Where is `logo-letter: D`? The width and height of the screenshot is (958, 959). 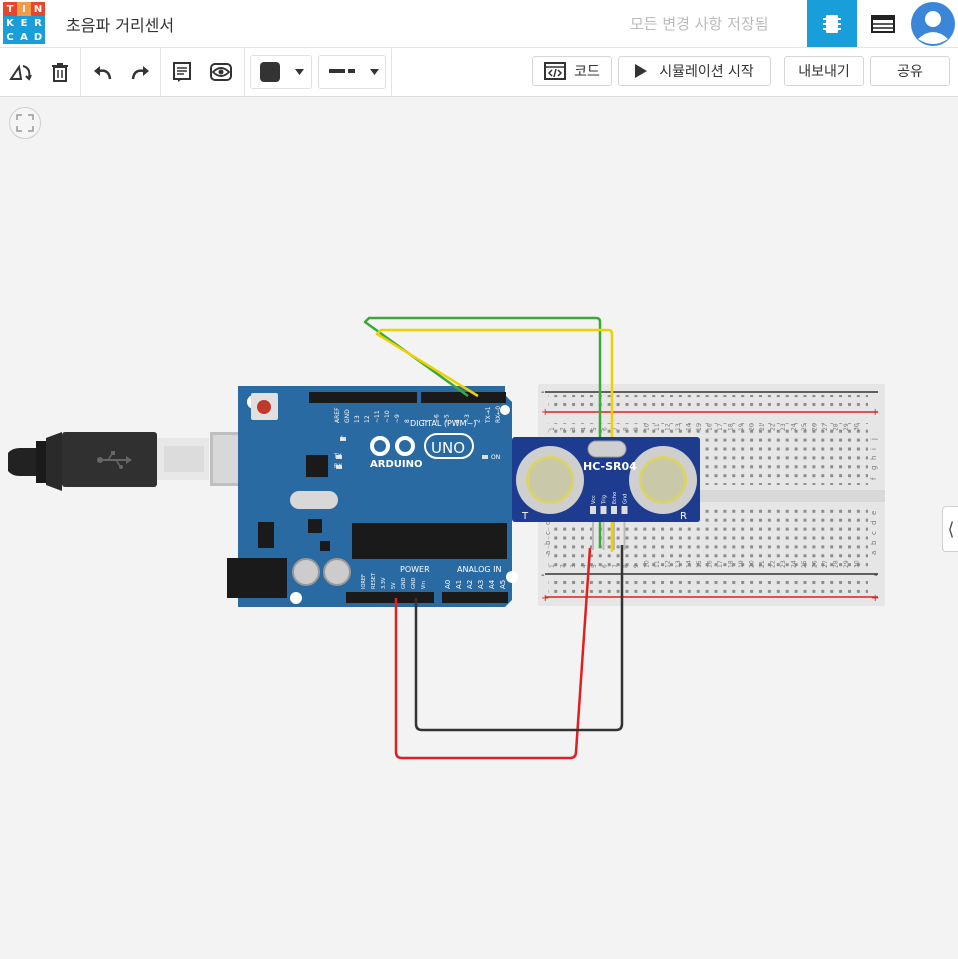
logo-letter: D is located at coordinates (38, 37).